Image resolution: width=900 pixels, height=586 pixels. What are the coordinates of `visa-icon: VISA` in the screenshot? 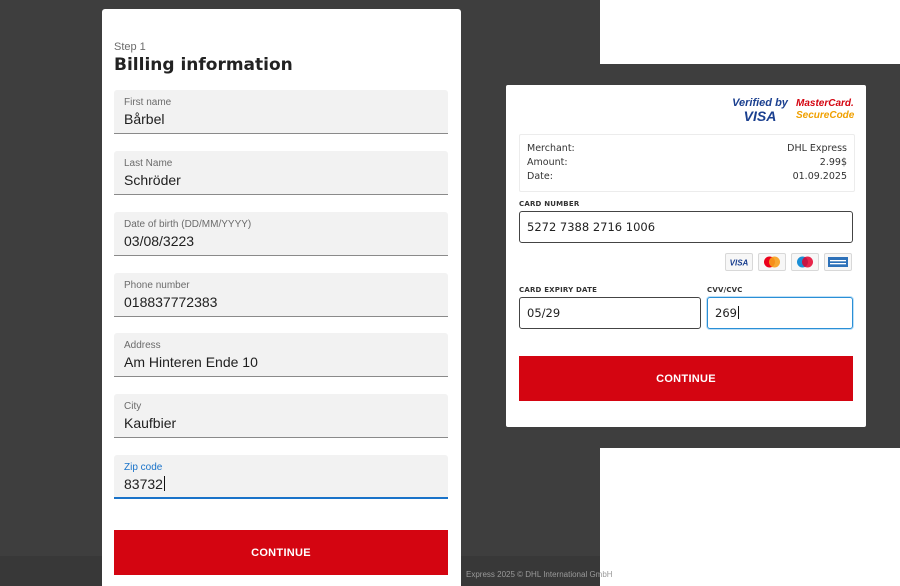 It's located at (739, 262).